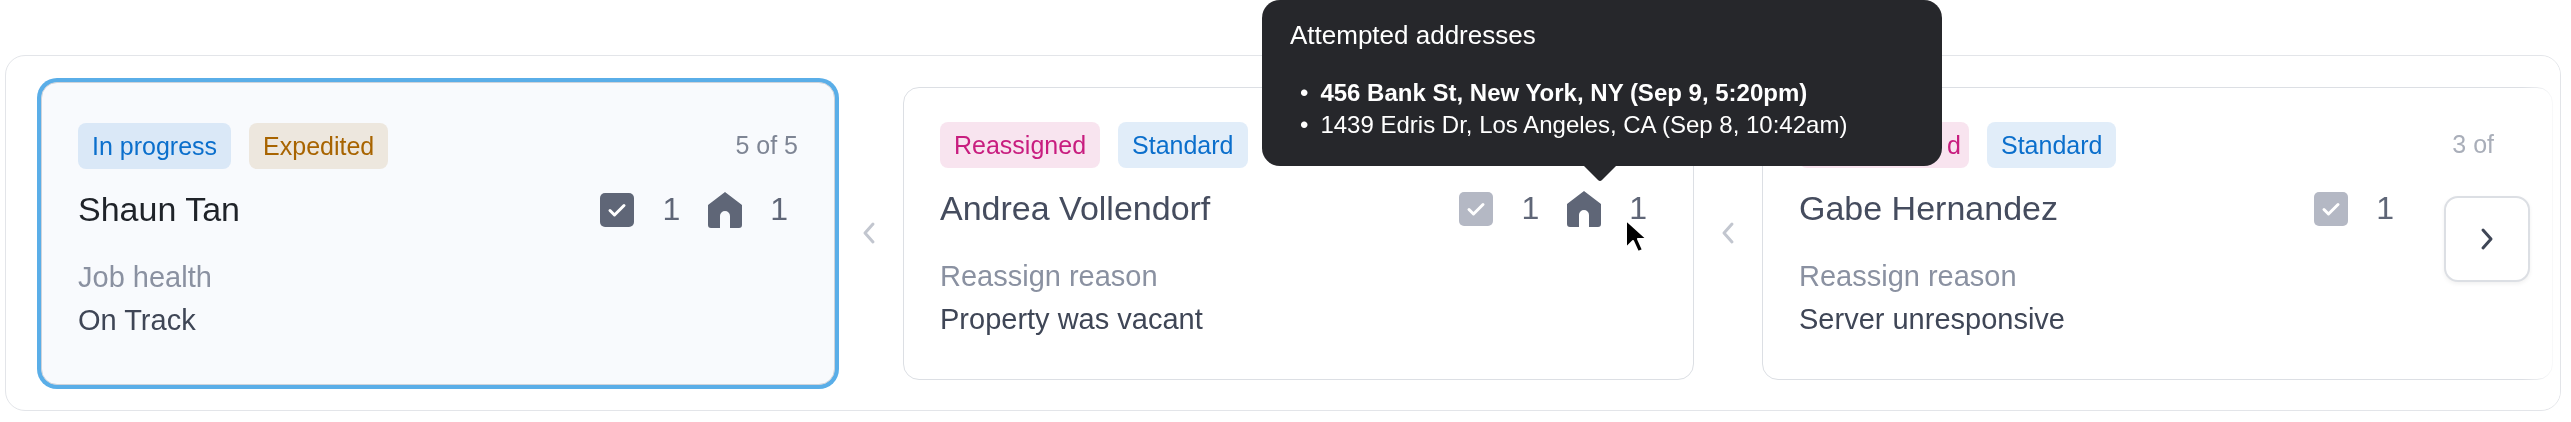 This screenshot has width=2571, height=422. What do you see at coordinates (1932, 319) in the screenshot?
I see `field-value: Server unresponsive` at bounding box center [1932, 319].